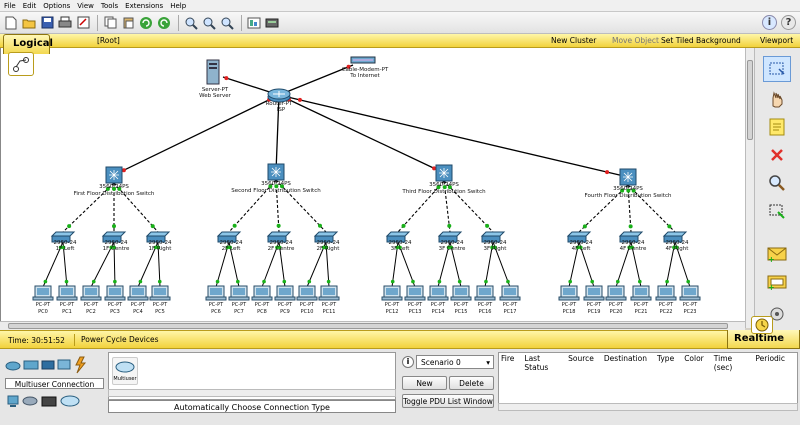 The height and width of the screenshot is (425, 800). What do you see at coordinates (408, 362) in the screenshot?
I see `scenario-info-icon: i` at bounding box center [408, 362].